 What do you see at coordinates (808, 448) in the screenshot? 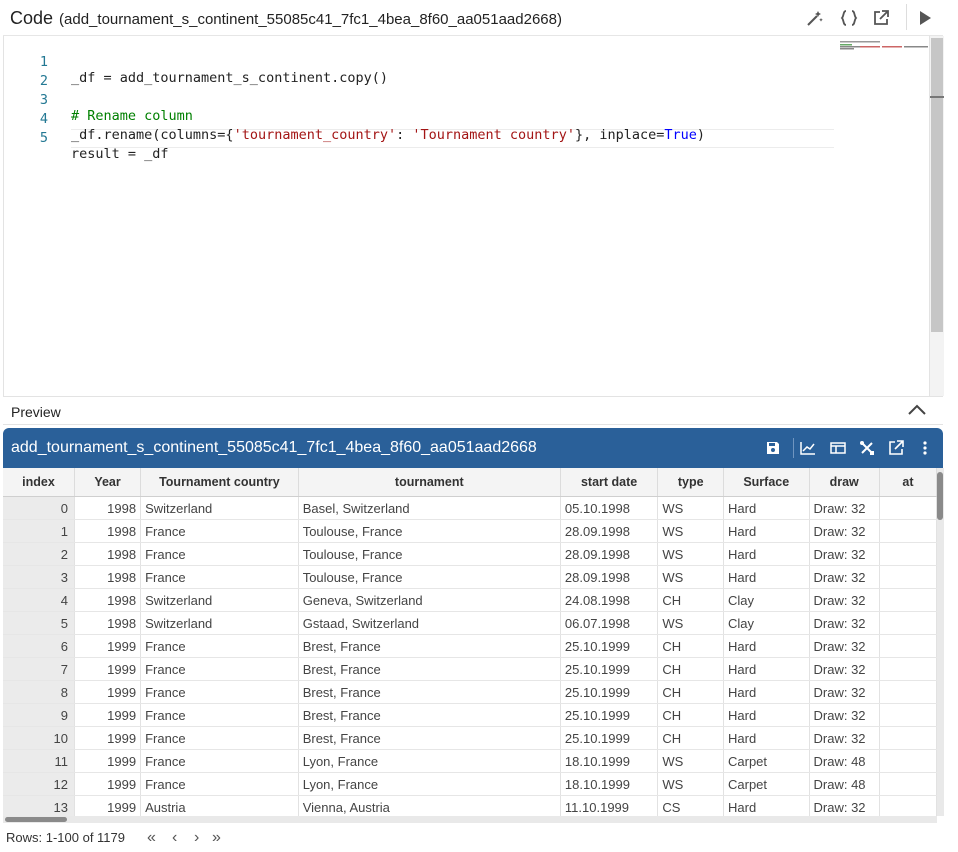
I see `line-chart-icon` at bounding box center [808, 448].